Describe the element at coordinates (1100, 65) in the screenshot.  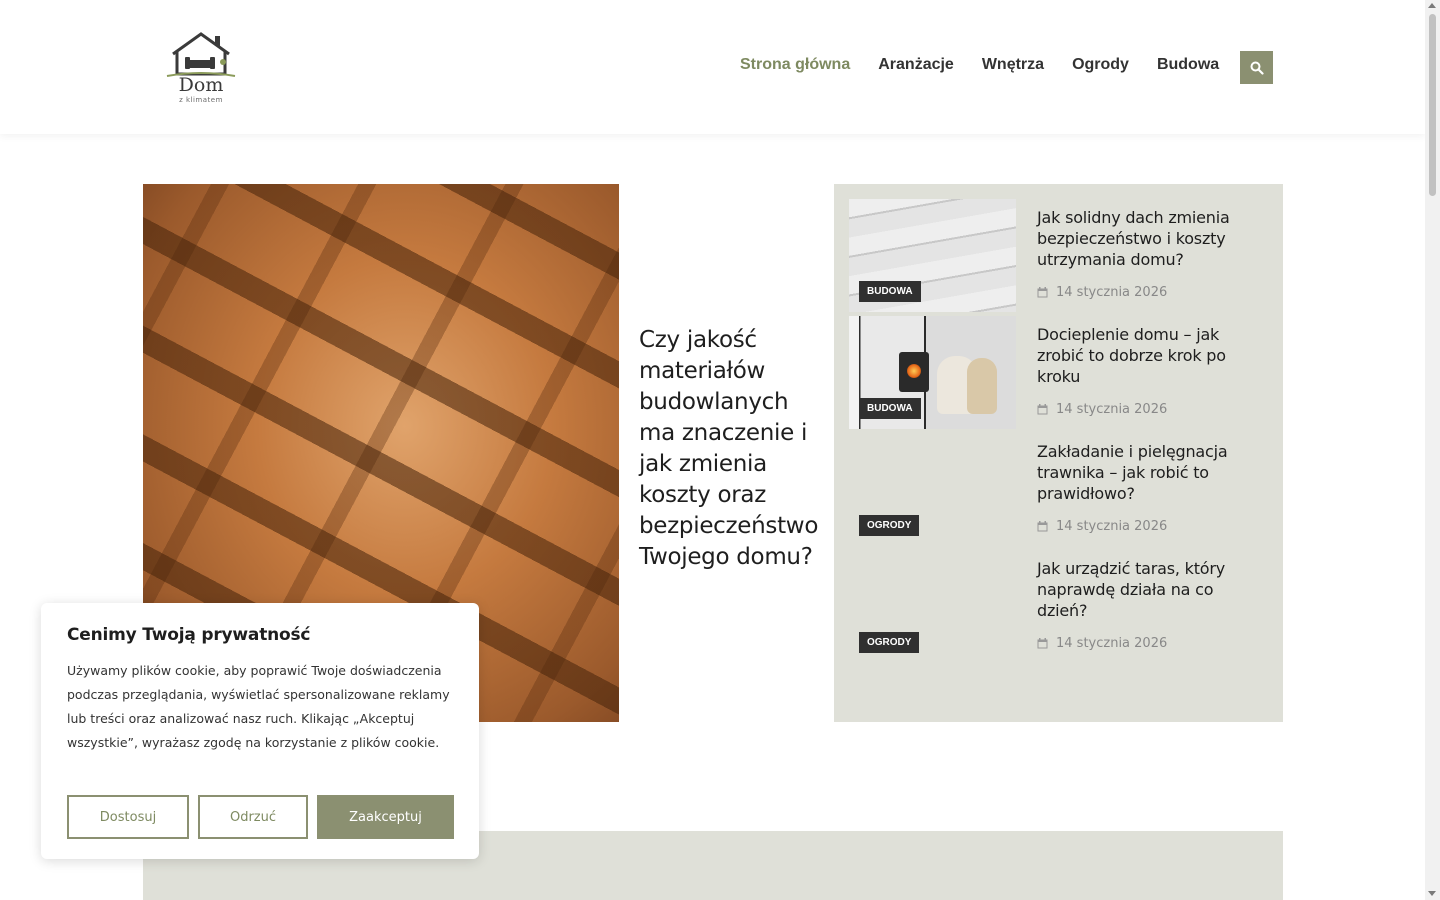
I see `nav-item-ogrody: Ogrody` at that location.